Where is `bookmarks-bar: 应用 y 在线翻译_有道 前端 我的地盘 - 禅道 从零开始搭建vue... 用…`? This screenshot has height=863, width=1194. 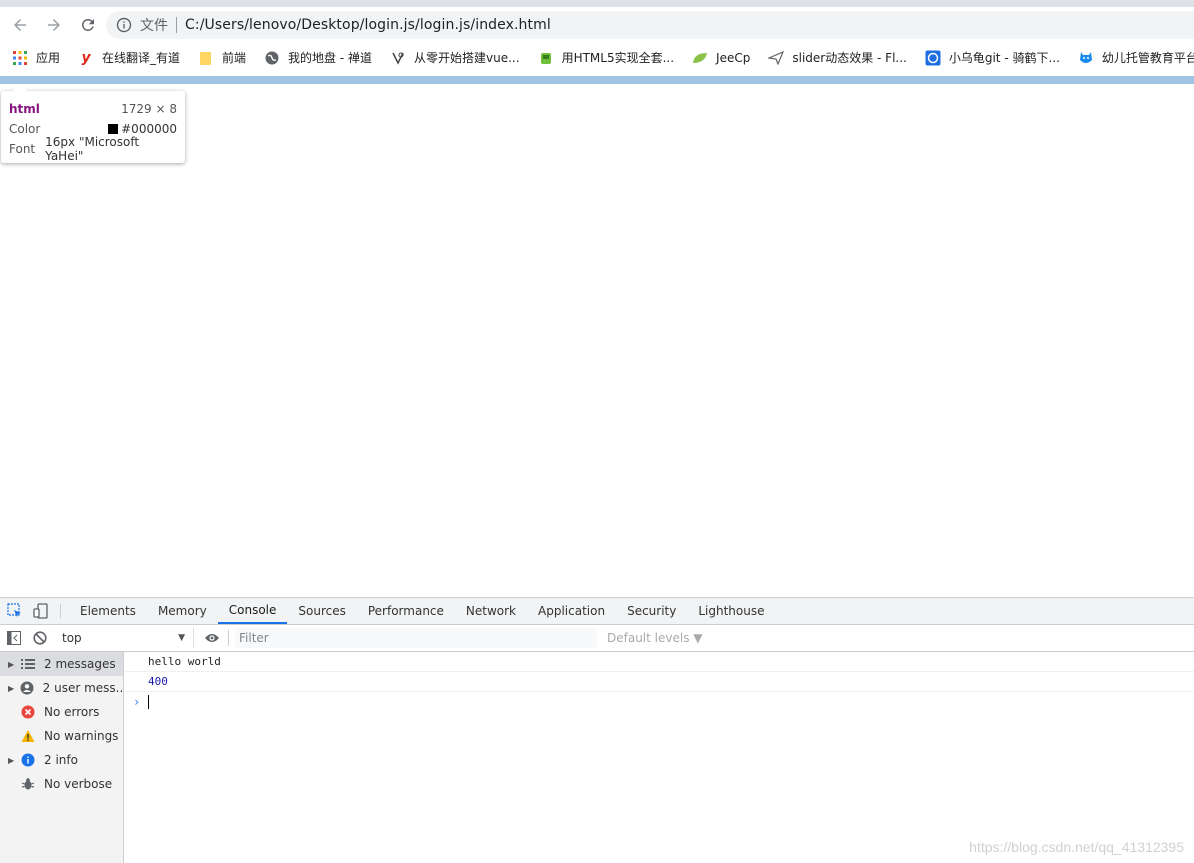
bookmarks-bar: 应用 y 在线翻译_有道 前端 我的地盘 - 禅道 从零开始搭建vue... 用… is located at coordinates (597, 57).